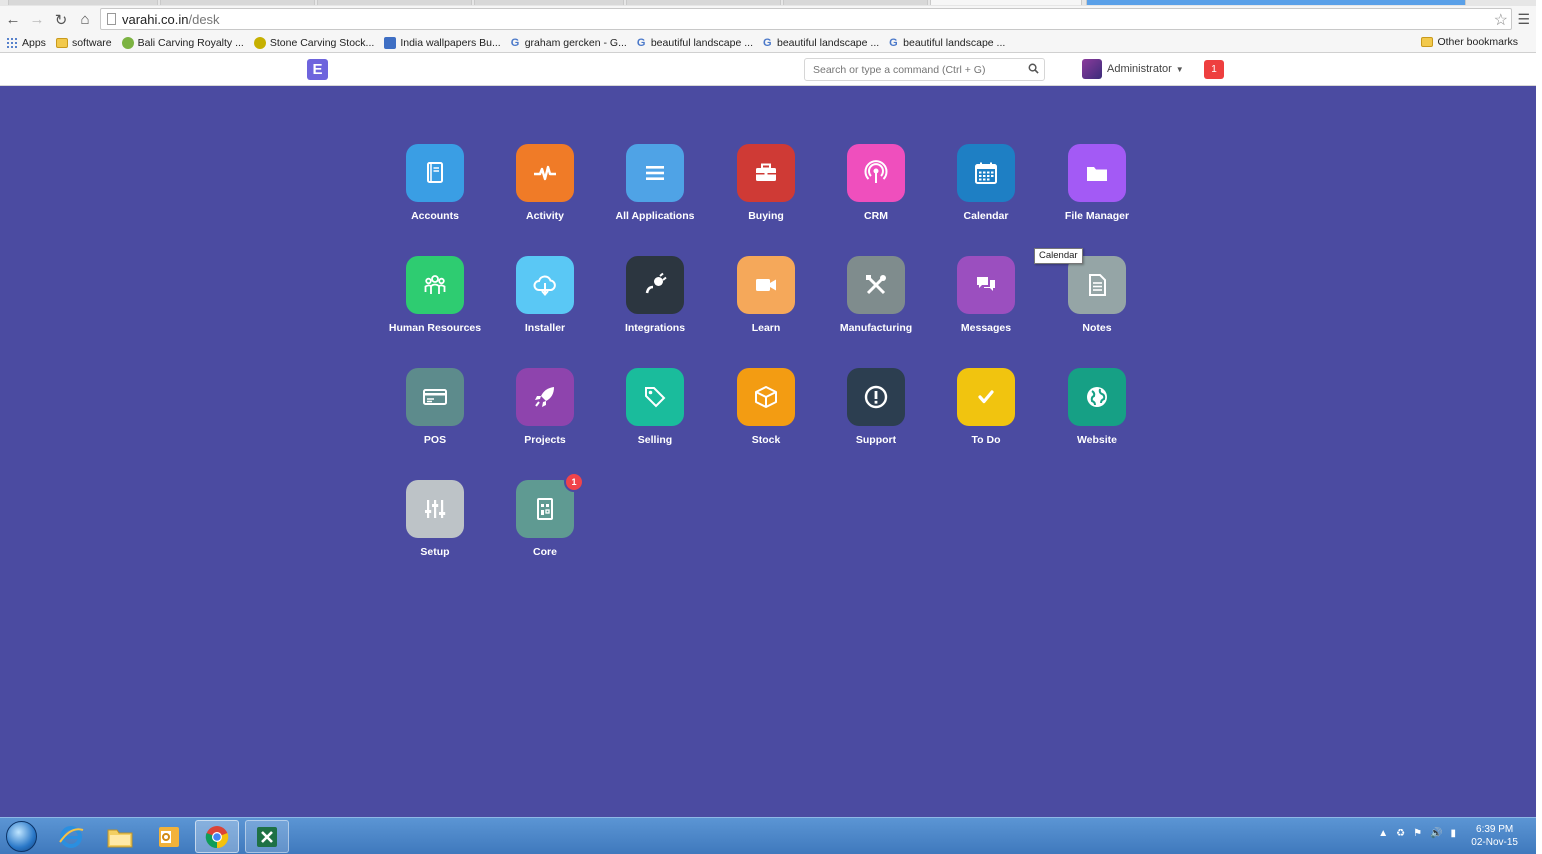  I want to click on app-tile-manufacturing: Manufacturing, so click(876, 295).